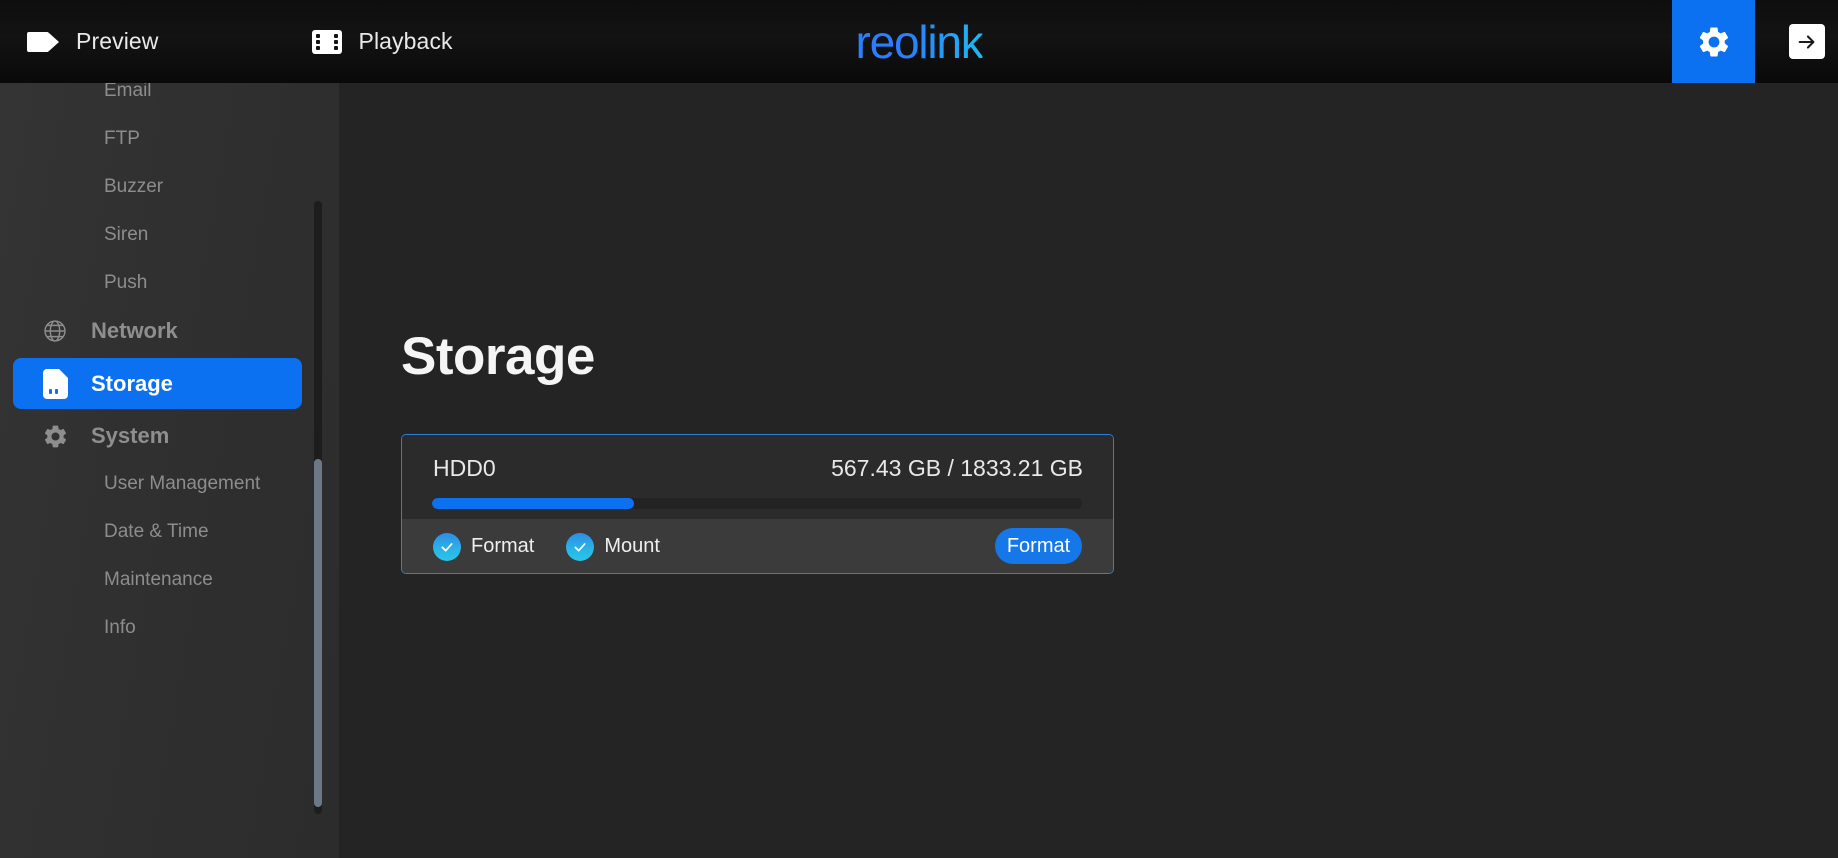 The height and width of the screenshot is (858, 1838). Describe the element at coordinates (464, 468) in the screenshot. I see `hdd-name: HDD0` at that location.